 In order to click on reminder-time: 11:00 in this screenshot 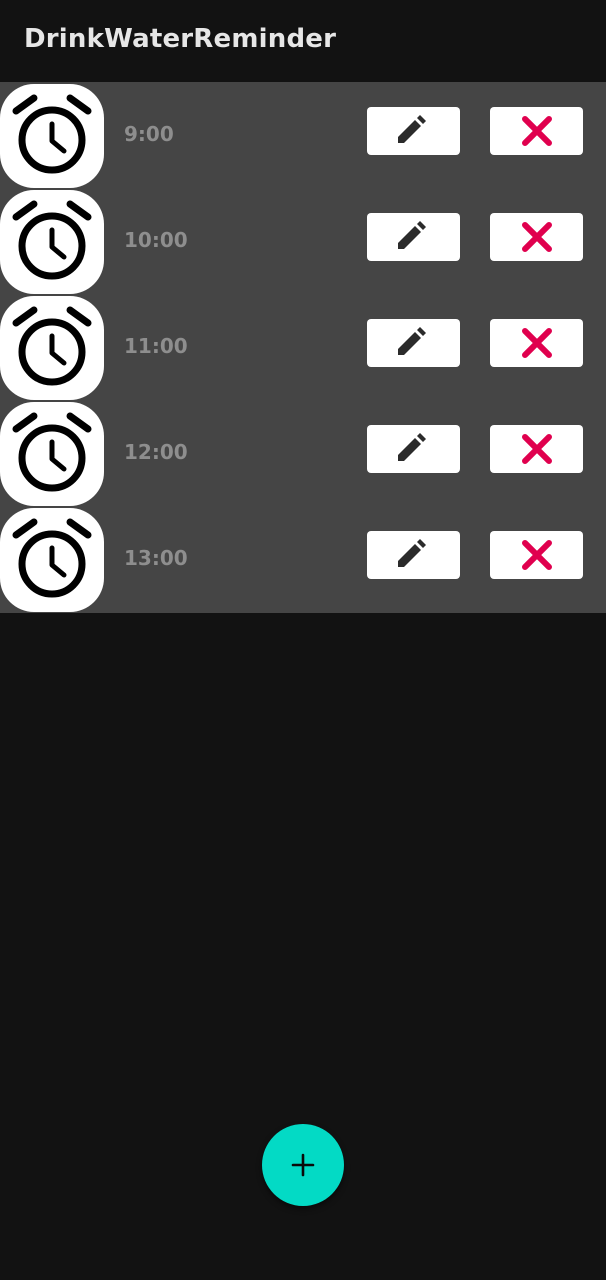, I will do `click(156, 346)`.